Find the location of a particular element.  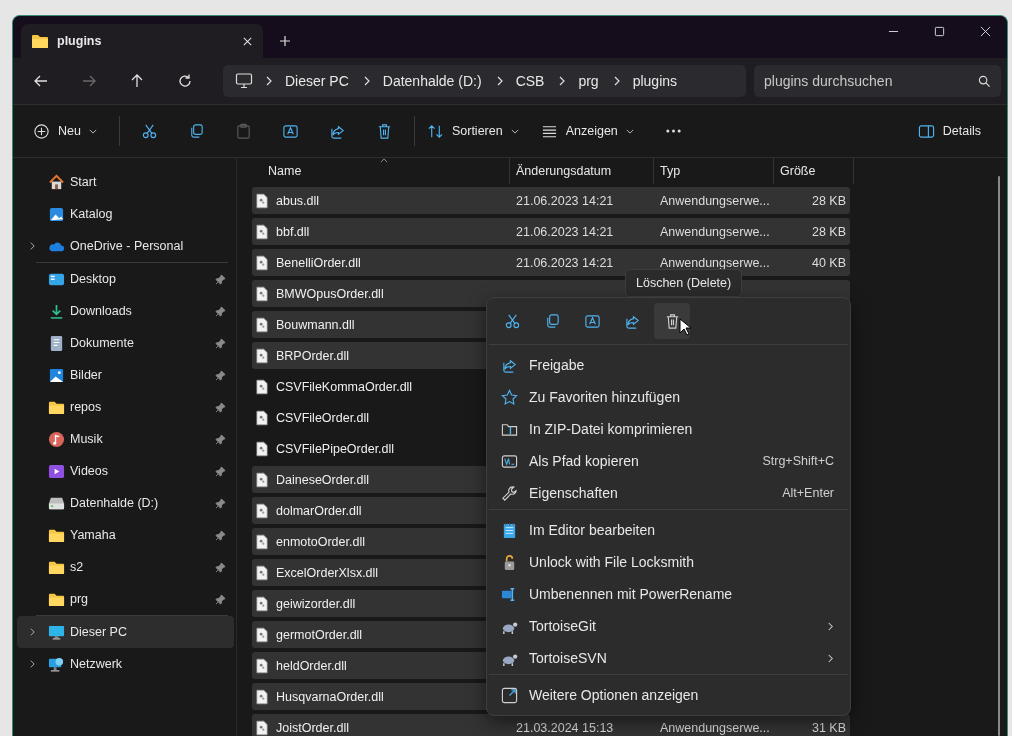

sidebar-label: Katalog is located at coordinates (92, 214).